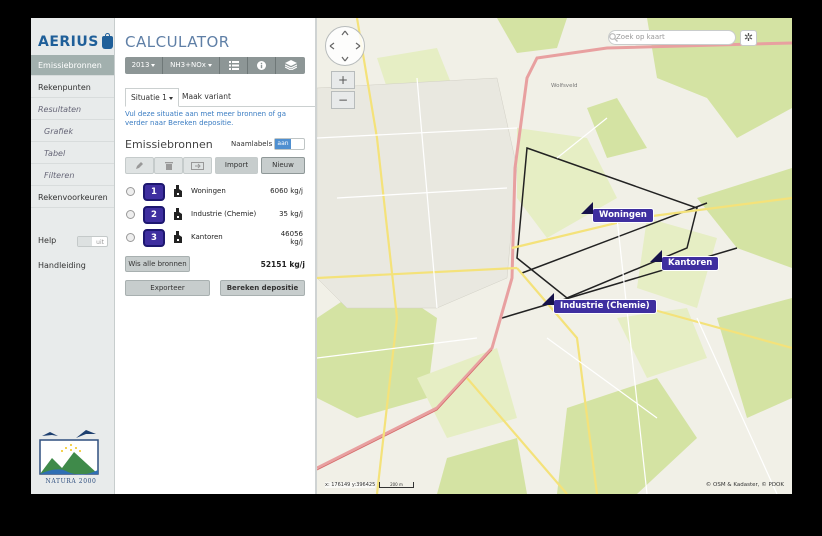  Describe the element at coordinates (282, 264) in the screenshot. I see `total-emission: 52151 kg/j` at that location.